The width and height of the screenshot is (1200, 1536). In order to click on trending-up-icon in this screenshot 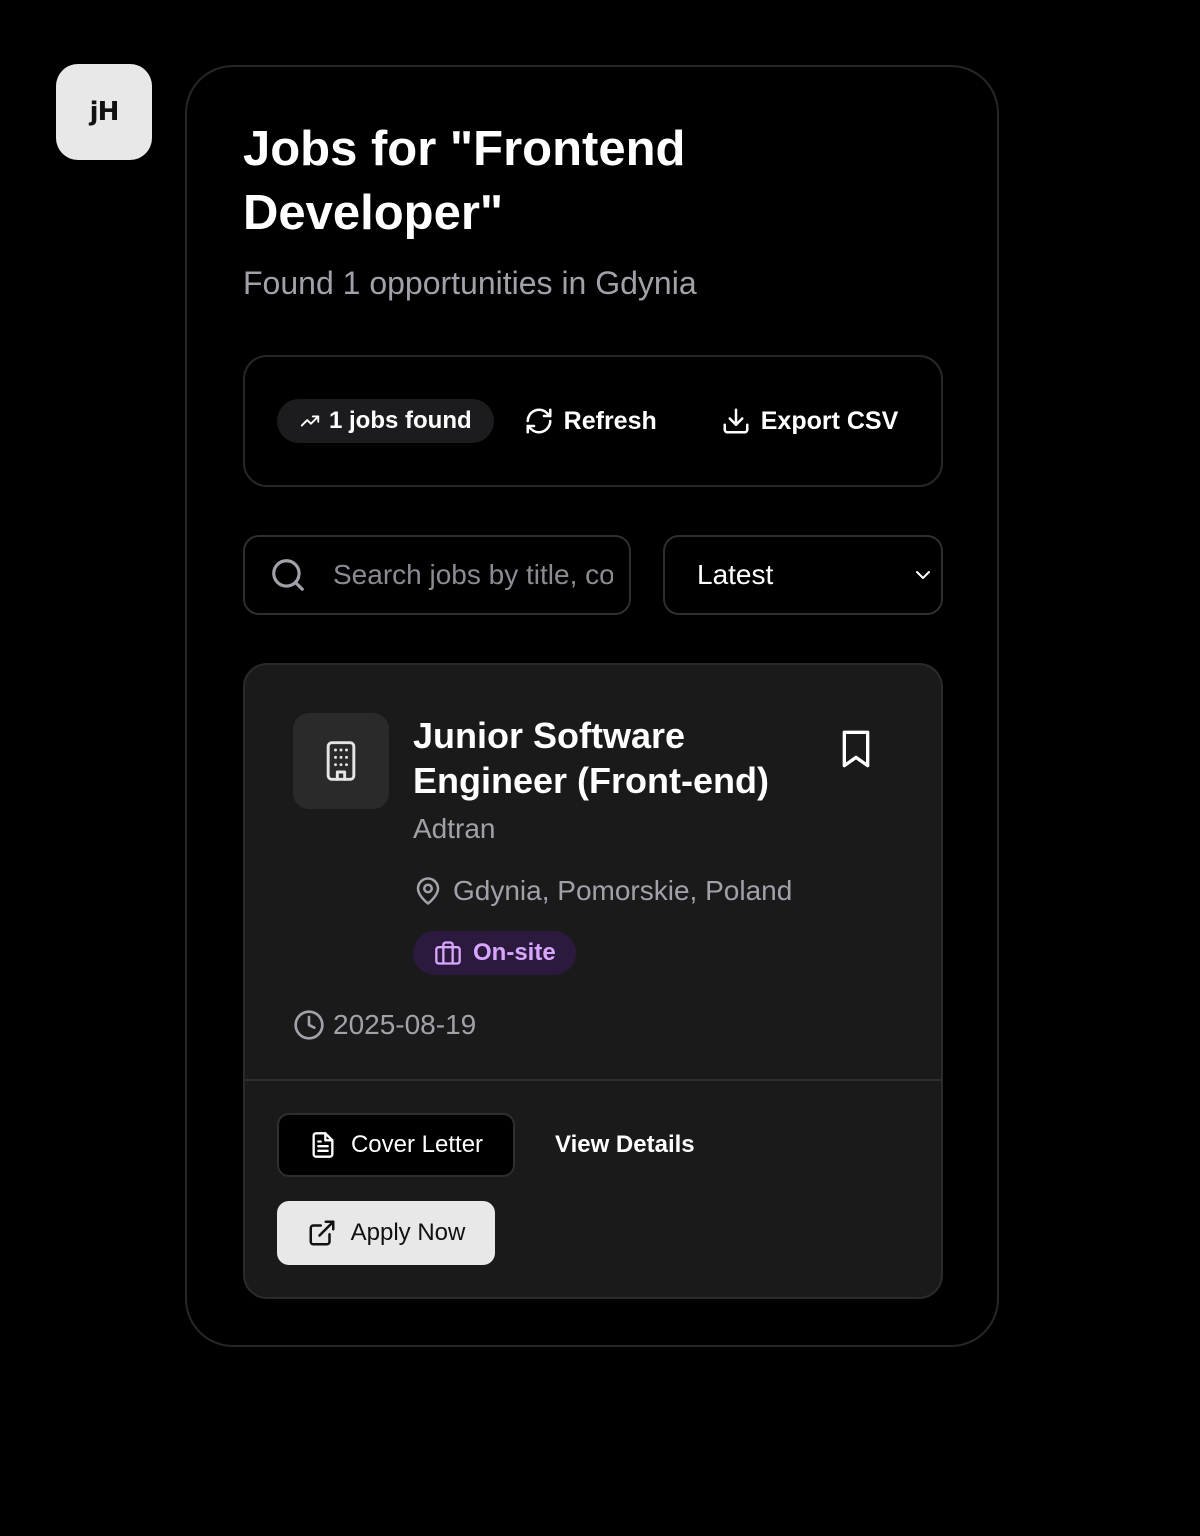, I will do `click(310, 421)`.